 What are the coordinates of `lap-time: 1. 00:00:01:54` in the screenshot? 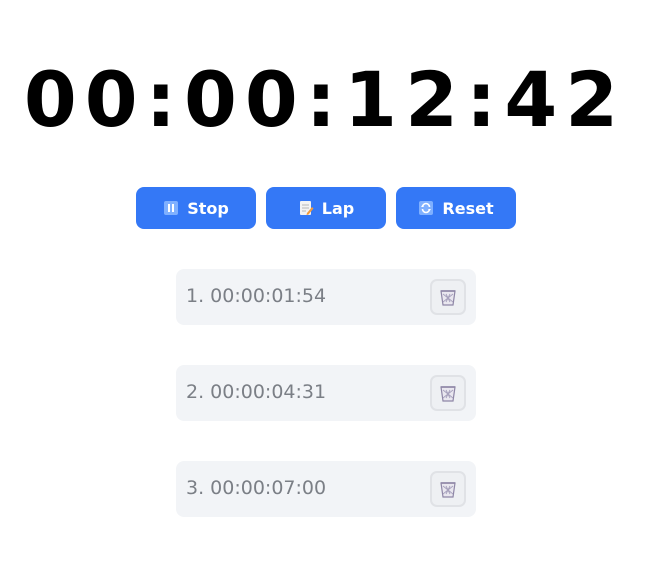 It's located at (256, 296).